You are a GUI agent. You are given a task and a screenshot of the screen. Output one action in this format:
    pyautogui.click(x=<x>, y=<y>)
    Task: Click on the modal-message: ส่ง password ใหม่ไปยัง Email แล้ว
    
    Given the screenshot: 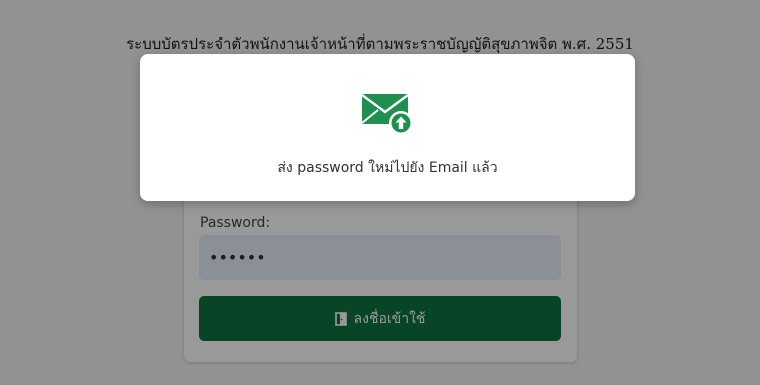 What is the action you would take?
    pyautogui.click(x=387, y=168)
    